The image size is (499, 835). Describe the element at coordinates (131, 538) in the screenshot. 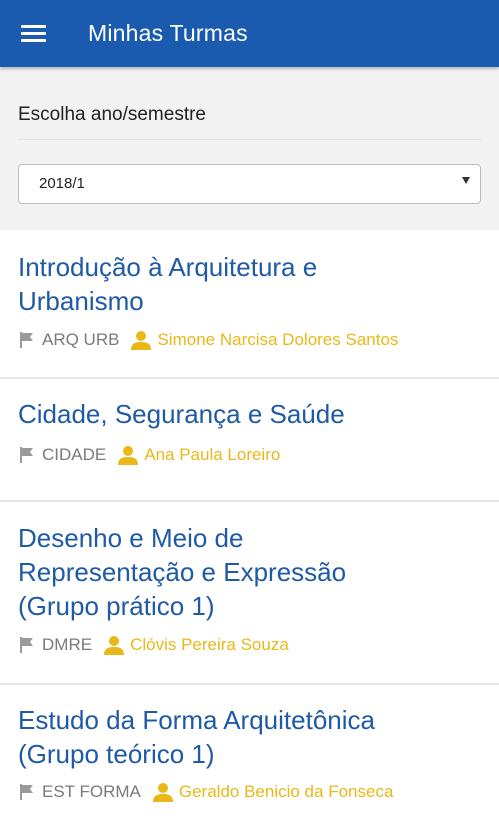

I see `course-title-line: Desenho e Meio de` at that location.